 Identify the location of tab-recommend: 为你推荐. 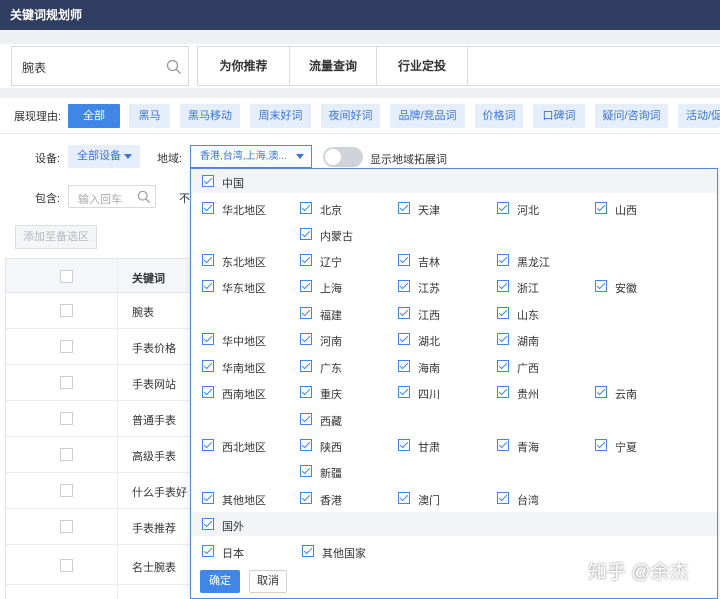
(244, 66).